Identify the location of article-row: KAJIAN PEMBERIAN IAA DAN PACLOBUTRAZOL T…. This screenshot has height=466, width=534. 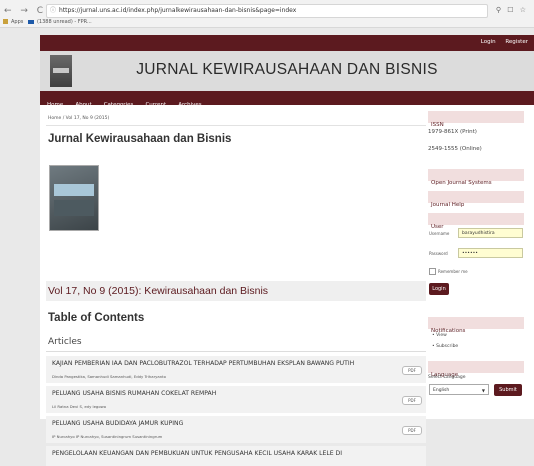
(236, 369).